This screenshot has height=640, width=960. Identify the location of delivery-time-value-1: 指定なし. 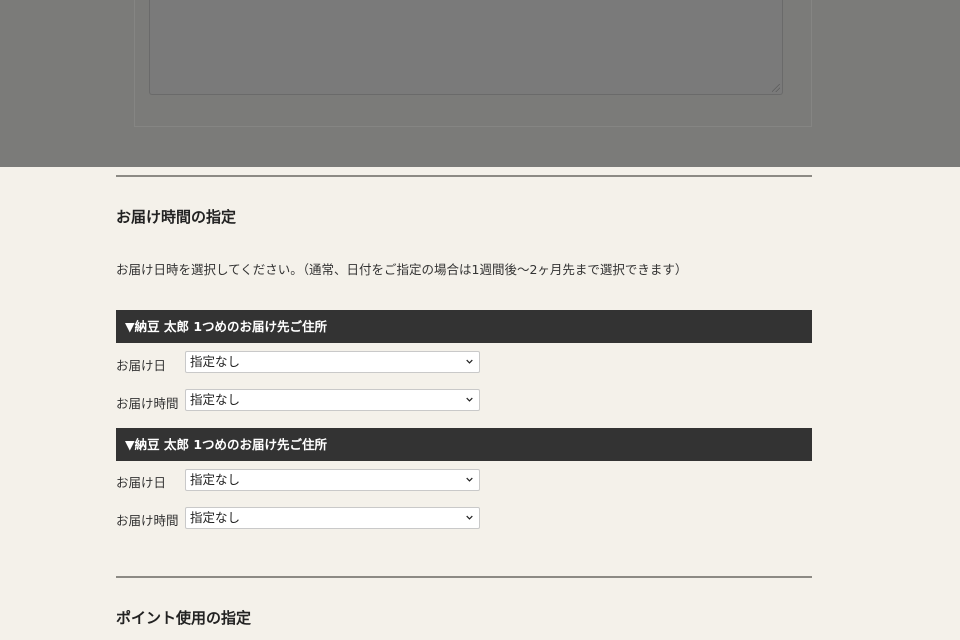
(215, 399).